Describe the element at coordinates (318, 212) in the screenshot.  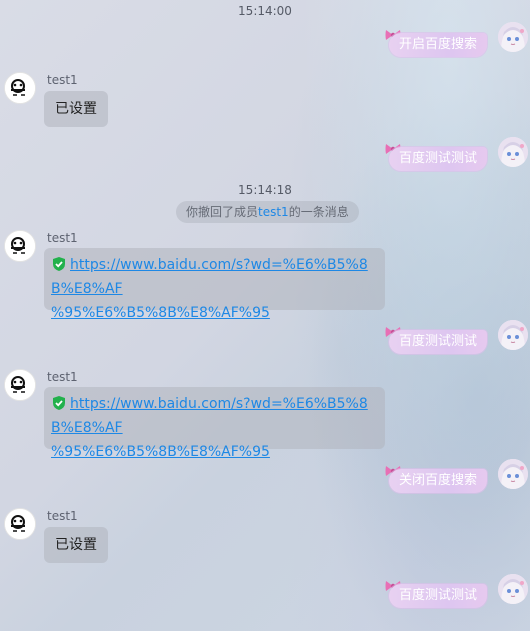
I see `recall-notice-suffix: 的一条消息` at that location.